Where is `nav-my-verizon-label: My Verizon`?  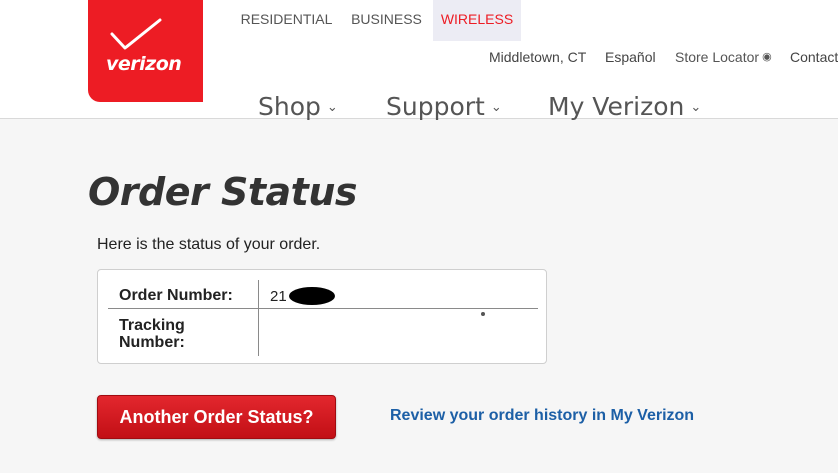
nav-my-verizon-label: My Verizon is located at coordinates (616, 106).